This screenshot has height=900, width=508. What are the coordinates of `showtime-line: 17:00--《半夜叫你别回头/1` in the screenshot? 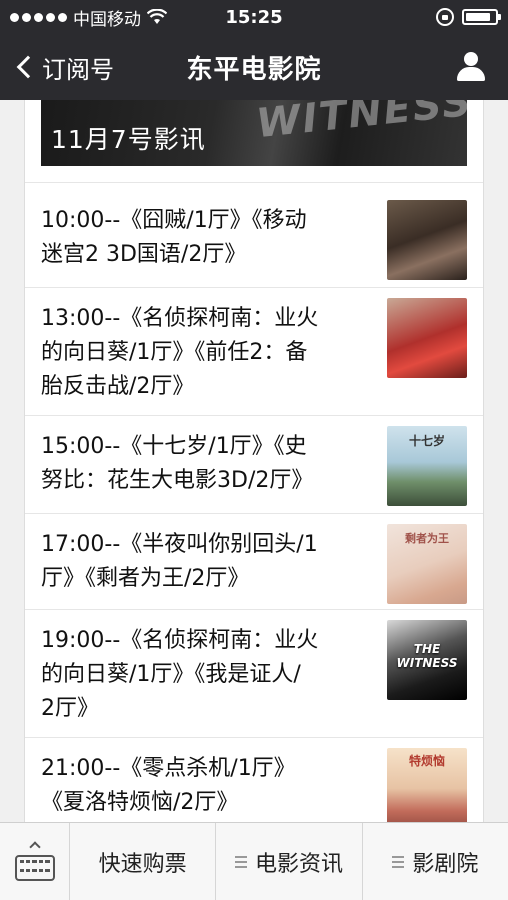 It's located at (179, 544).